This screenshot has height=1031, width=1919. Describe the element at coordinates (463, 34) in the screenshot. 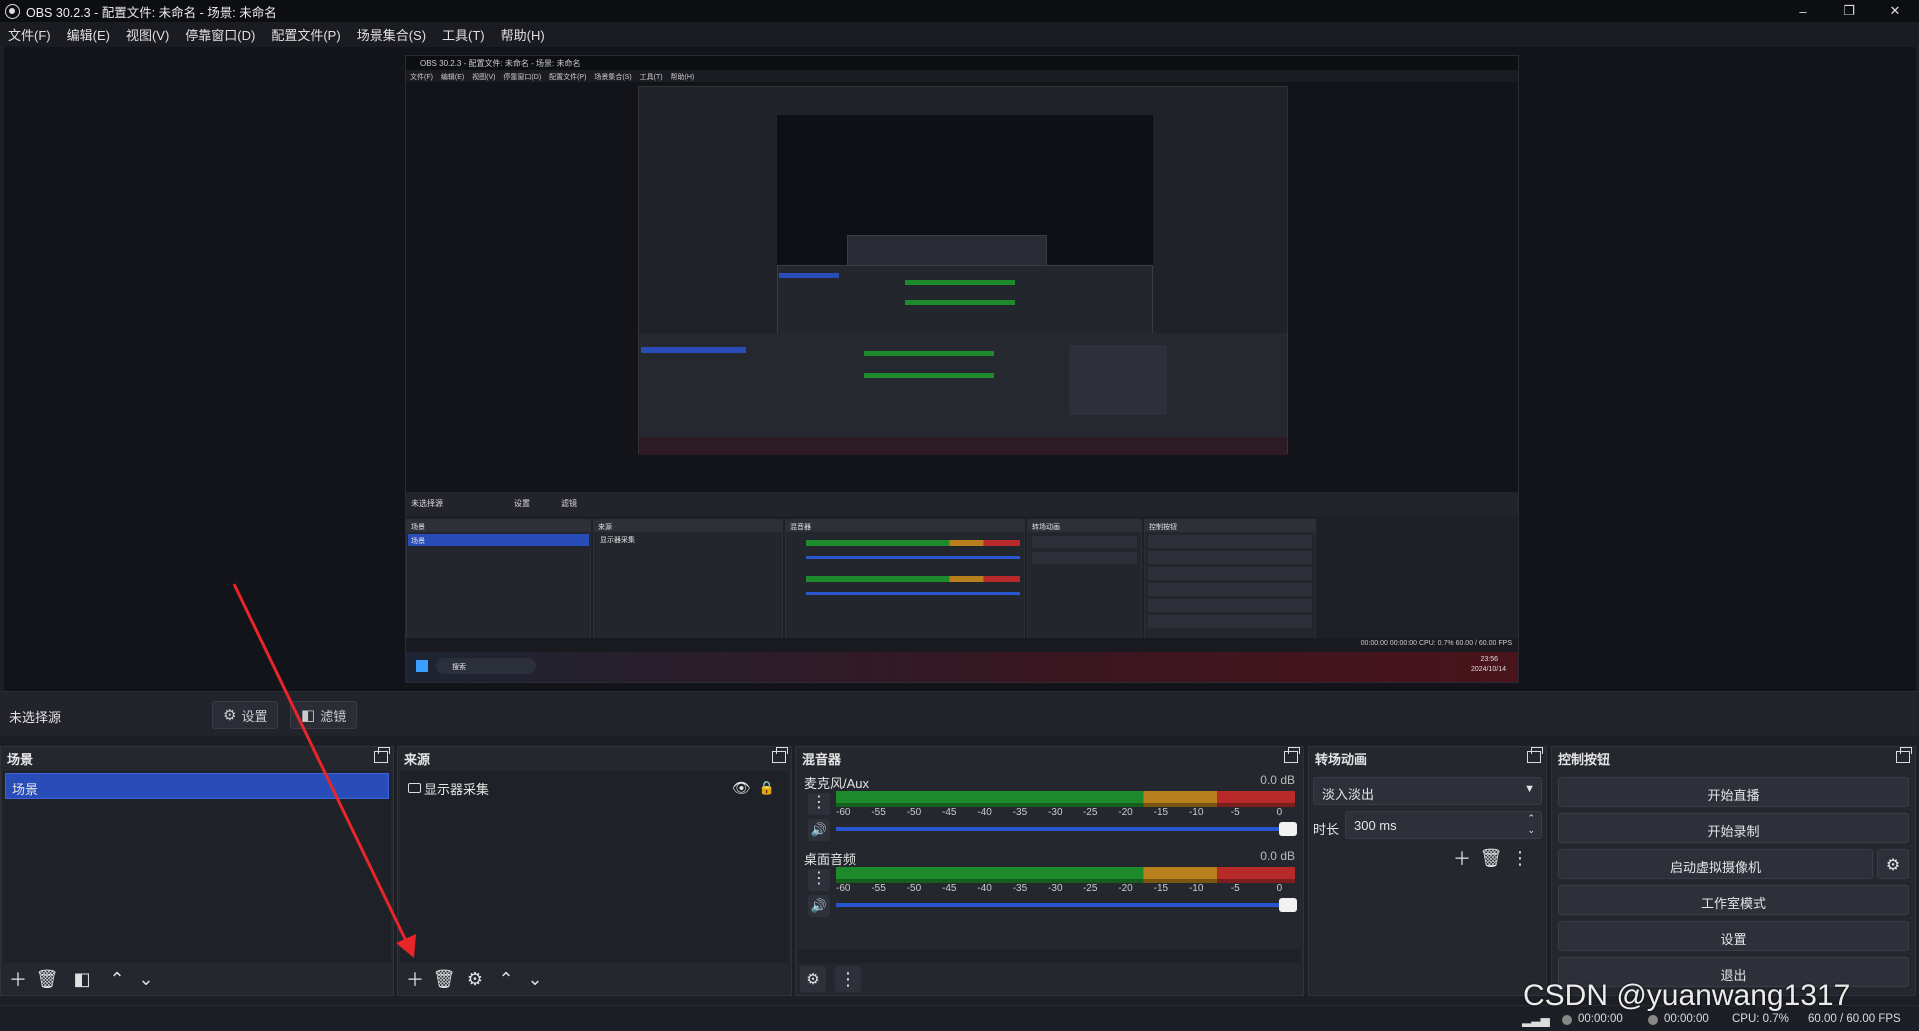

I see `menu-tools: 工具(T)` at that location.